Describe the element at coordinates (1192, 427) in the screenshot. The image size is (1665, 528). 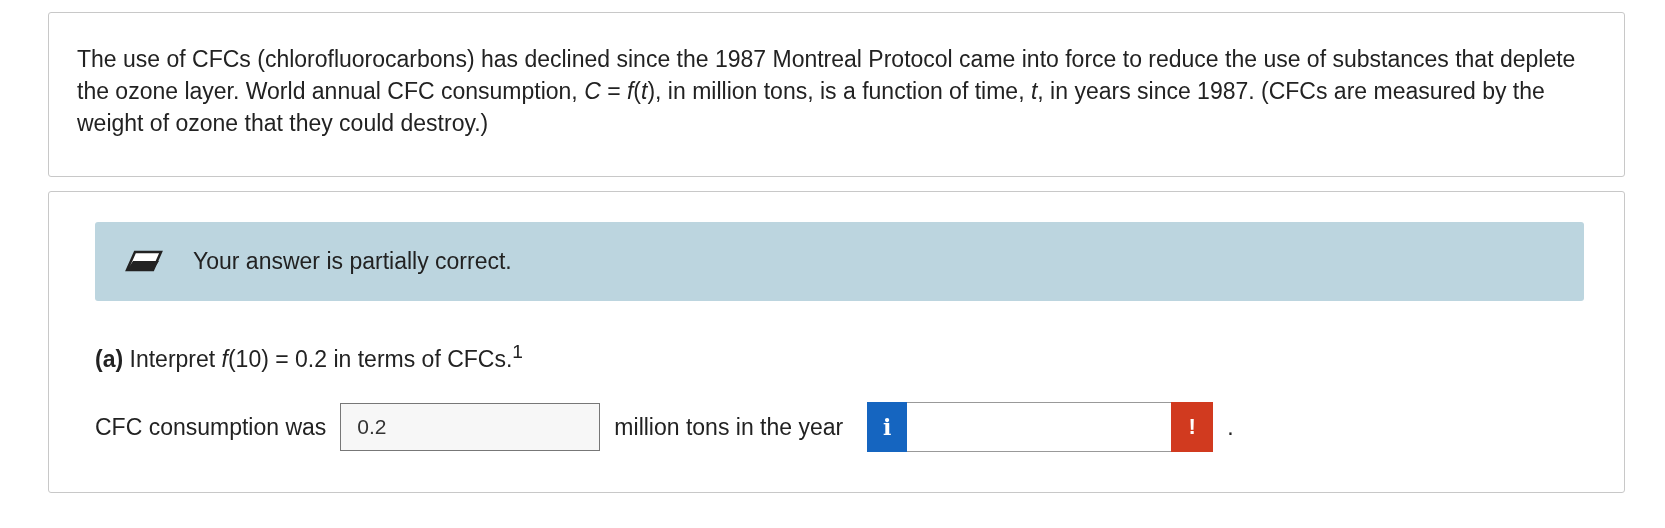
I see `error-button: !` at that location.